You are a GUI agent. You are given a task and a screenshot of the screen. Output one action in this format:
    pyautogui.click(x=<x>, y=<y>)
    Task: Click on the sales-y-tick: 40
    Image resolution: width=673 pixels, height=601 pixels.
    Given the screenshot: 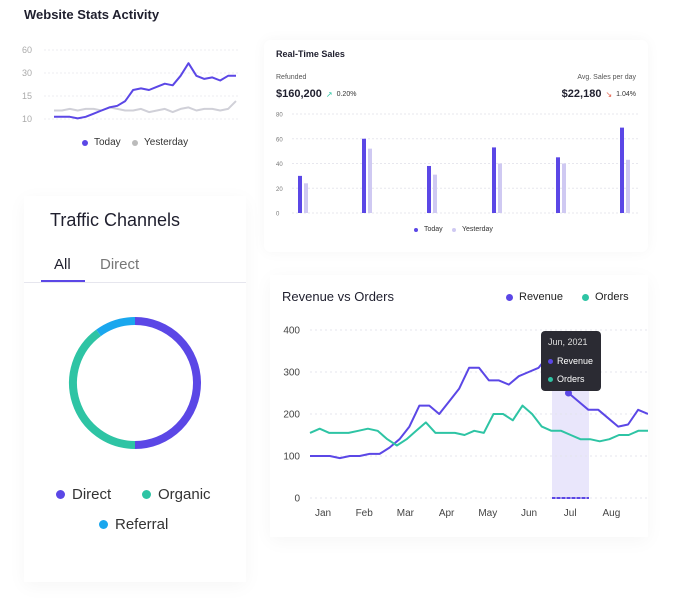 What is the action you would take?
    pyautogui.click(x=279, y=165)
    